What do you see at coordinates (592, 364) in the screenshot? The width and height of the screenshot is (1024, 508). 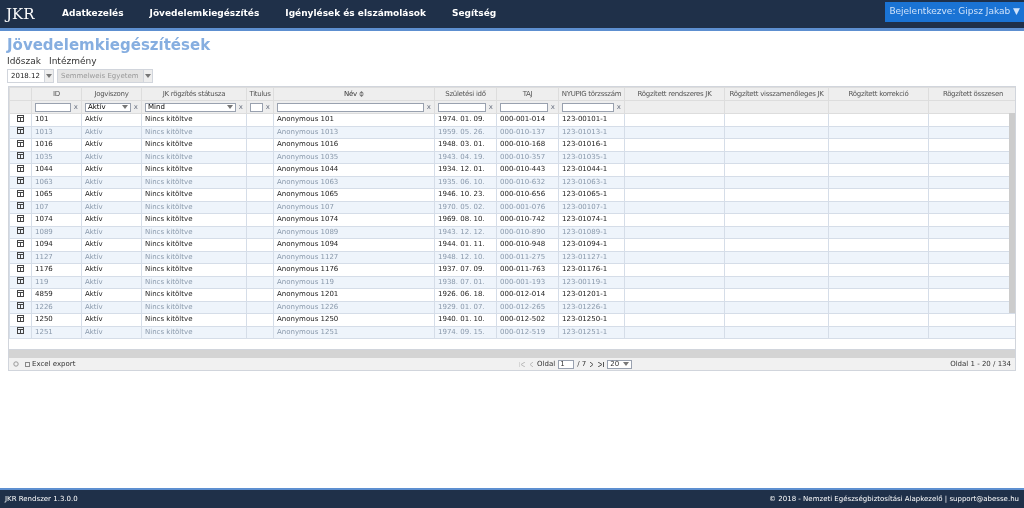 I see `next-page-icon` at bounding box center [592, 364].